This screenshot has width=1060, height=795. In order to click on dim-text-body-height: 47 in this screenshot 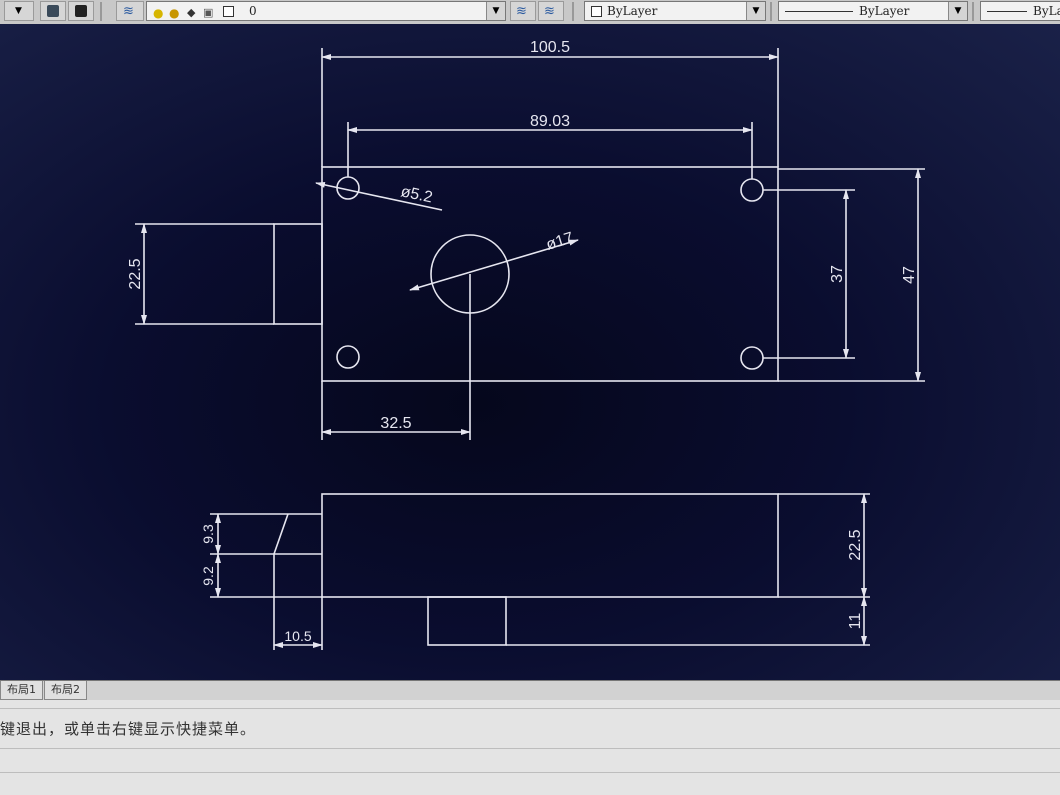, I will do `click(909, 275)`.